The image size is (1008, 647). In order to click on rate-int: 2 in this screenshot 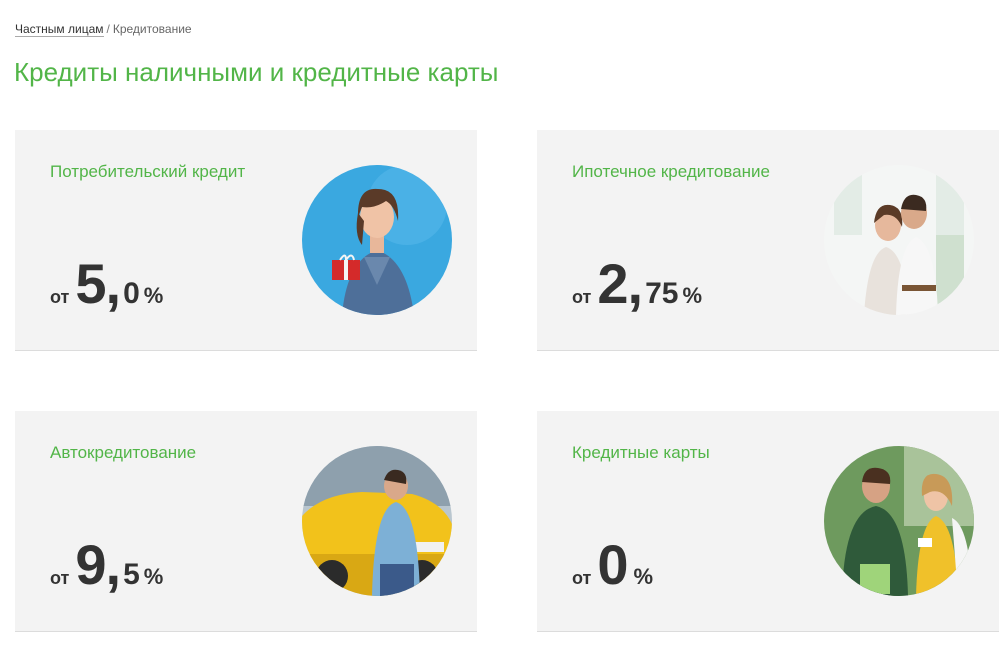, I will do `click(612, 283)`.